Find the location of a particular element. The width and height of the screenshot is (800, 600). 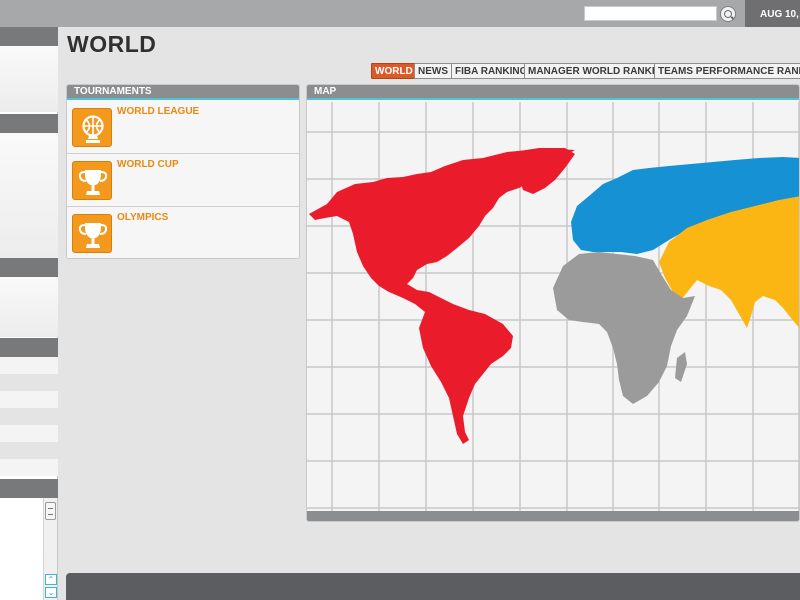

scroll-thumb is located at coordinates (50, 511).